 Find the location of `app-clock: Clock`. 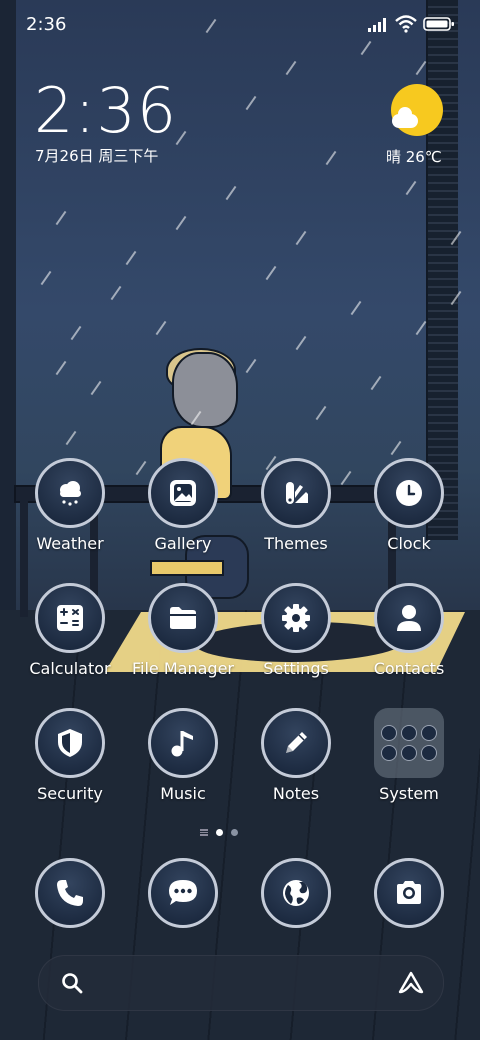

app-clock: Clock is located at coordinates (409, 505).